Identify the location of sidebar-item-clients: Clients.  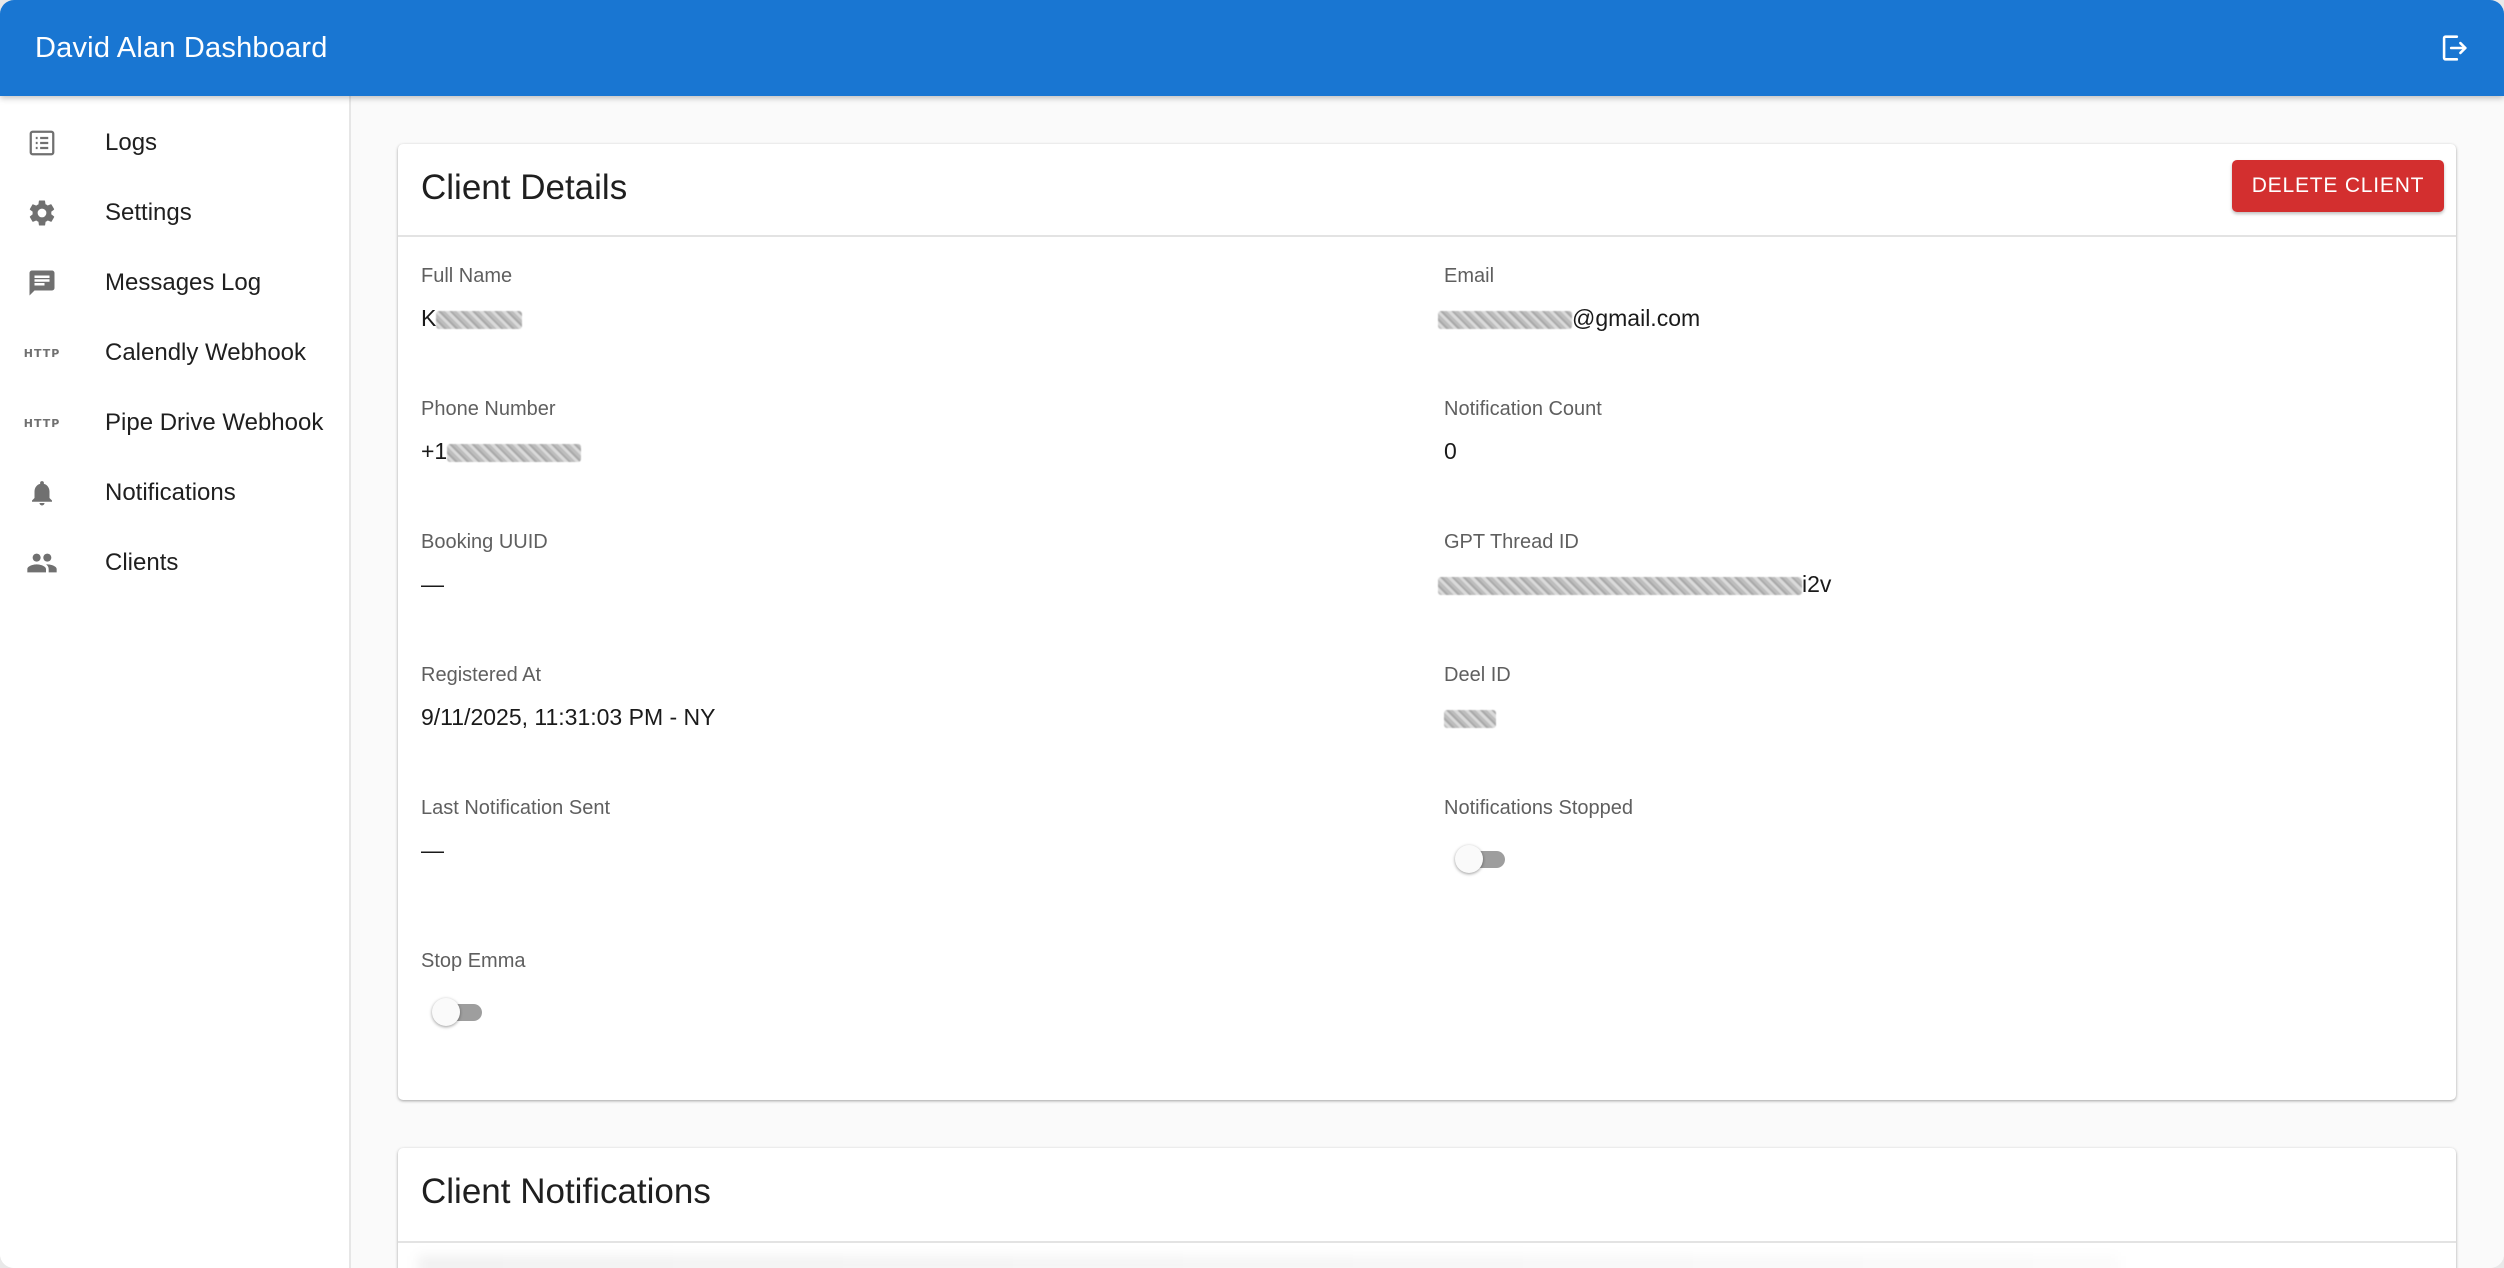
(174, 563).